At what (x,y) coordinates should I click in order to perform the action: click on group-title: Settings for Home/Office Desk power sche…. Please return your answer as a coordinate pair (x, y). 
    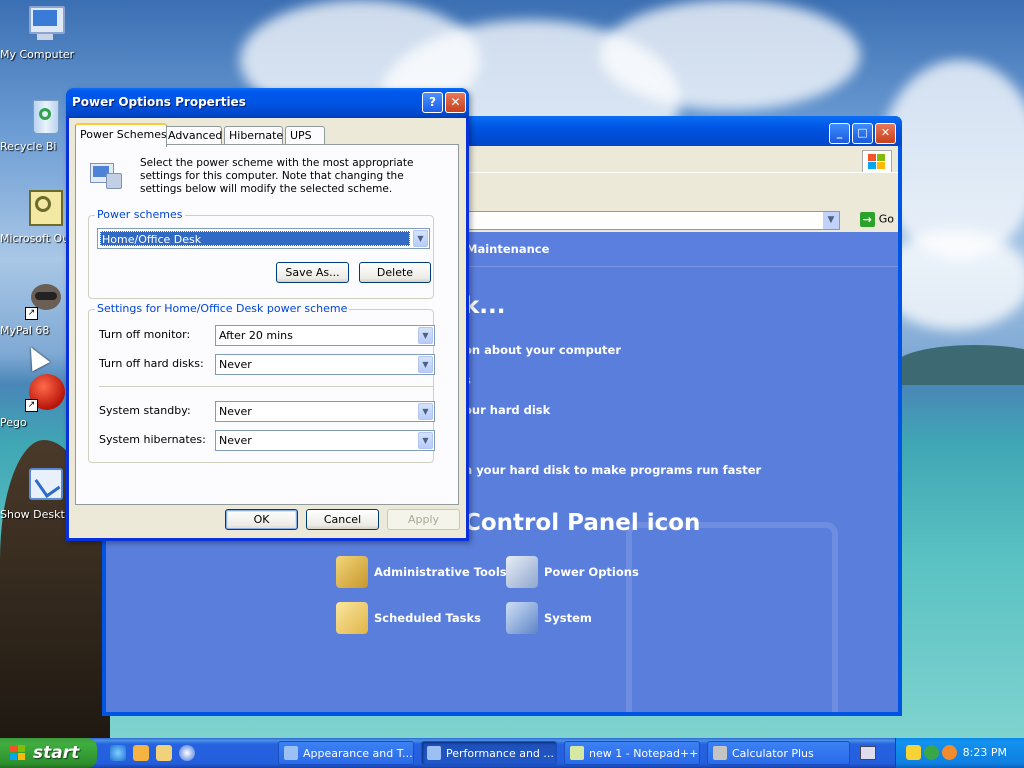
    Looking at the image, I should click on (222, 308).